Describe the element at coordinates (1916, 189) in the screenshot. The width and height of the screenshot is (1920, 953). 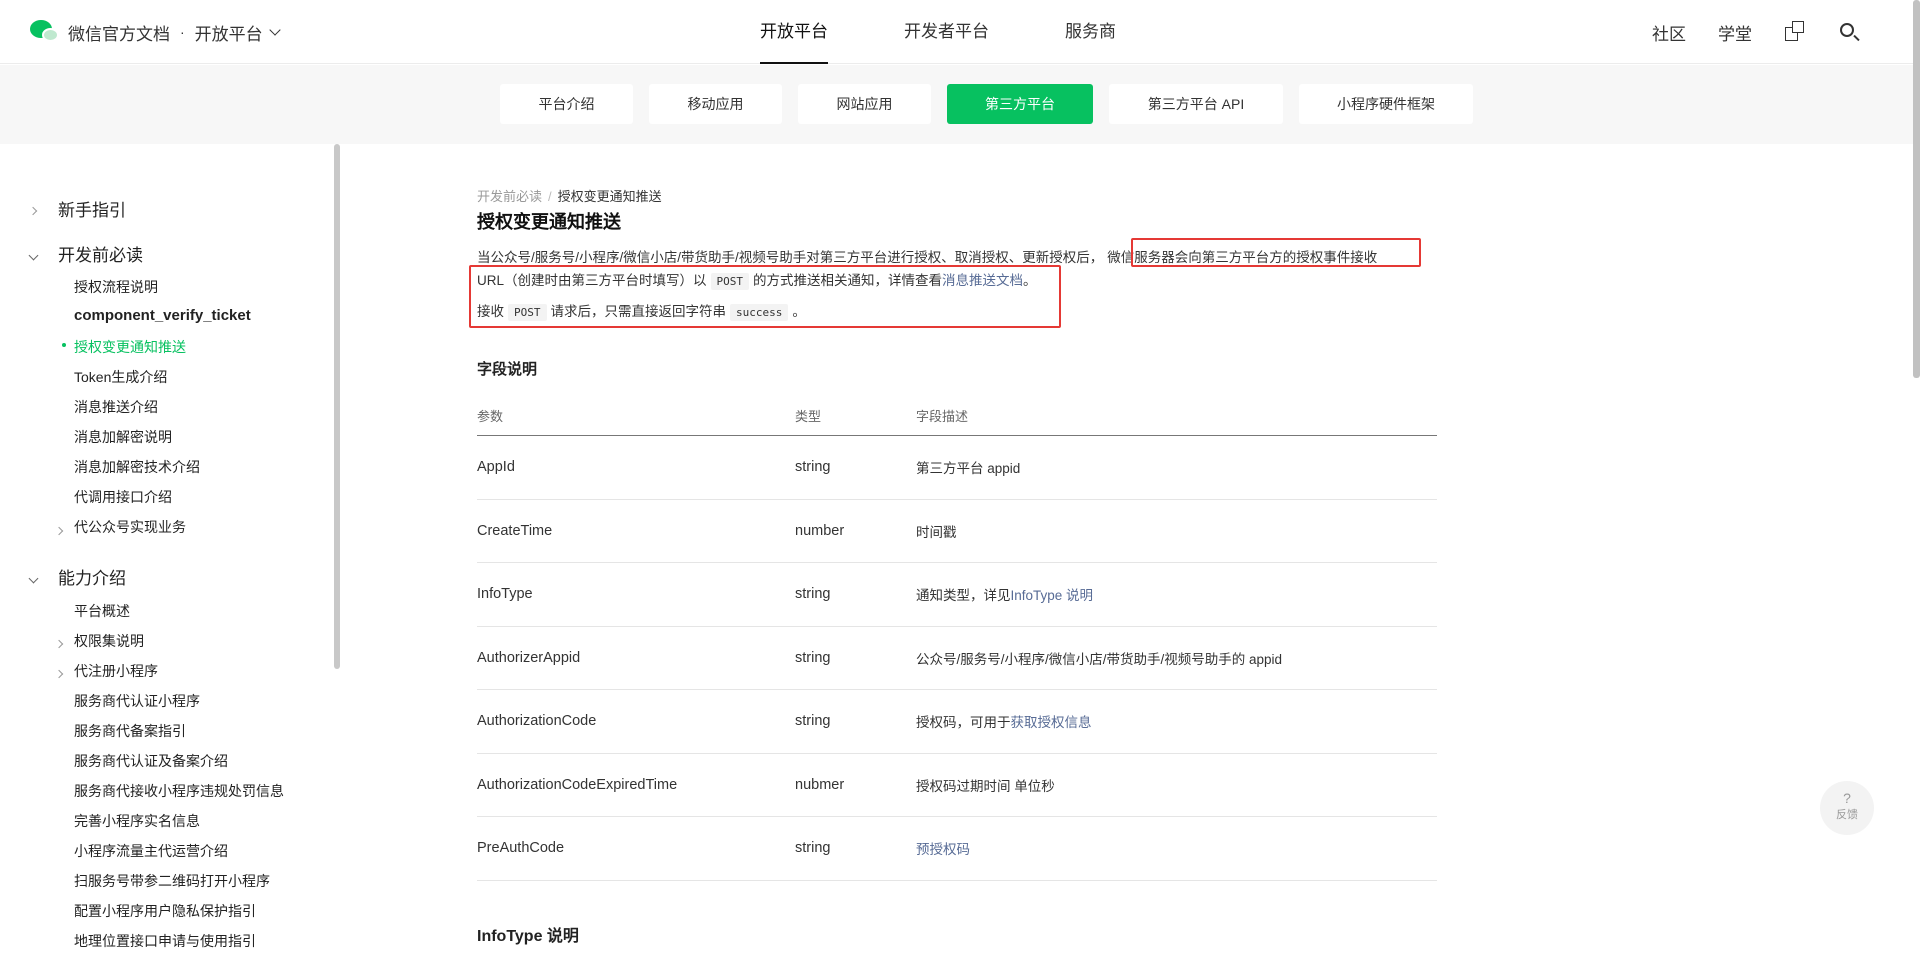
I see `page-scrollbar` at that location.